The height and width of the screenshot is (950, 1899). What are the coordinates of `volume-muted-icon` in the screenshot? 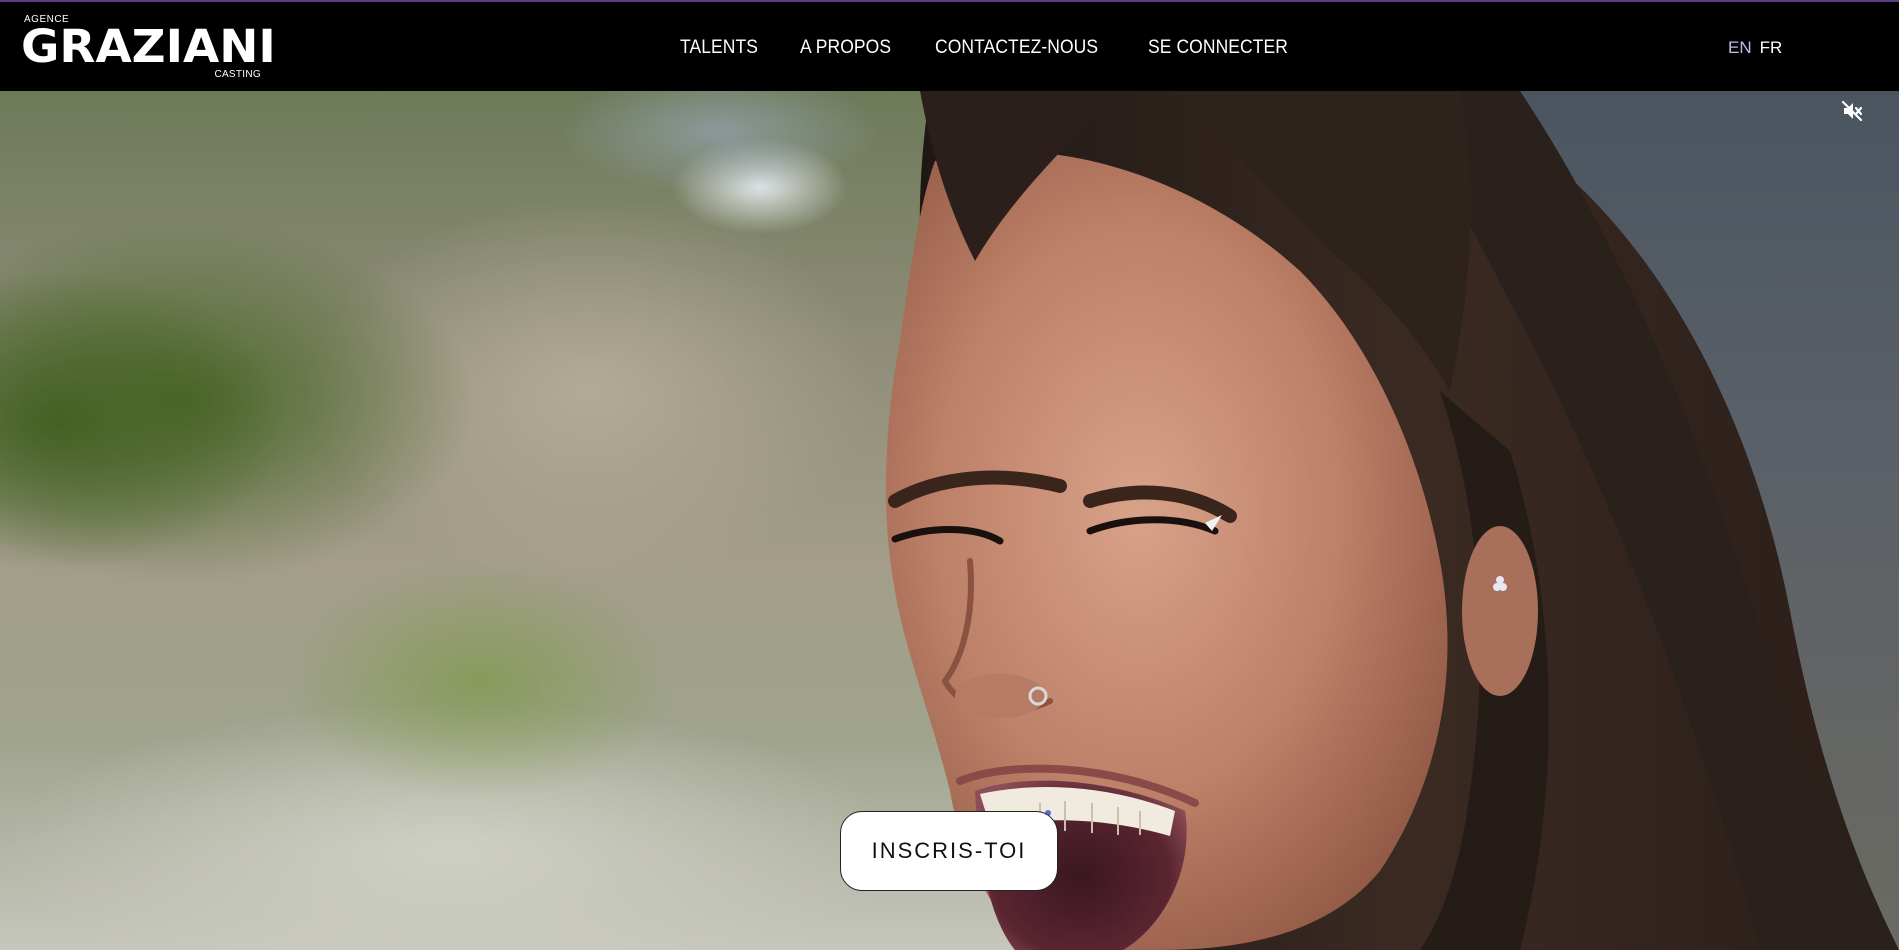 It's located at (1852, 111).